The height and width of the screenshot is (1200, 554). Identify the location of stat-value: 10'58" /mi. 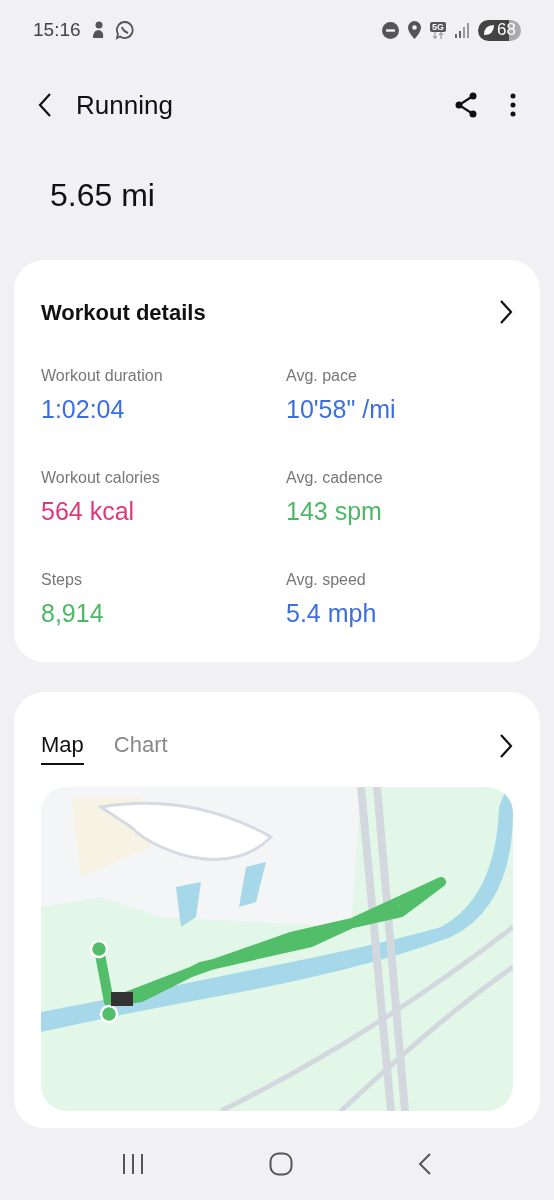
(341, 409).